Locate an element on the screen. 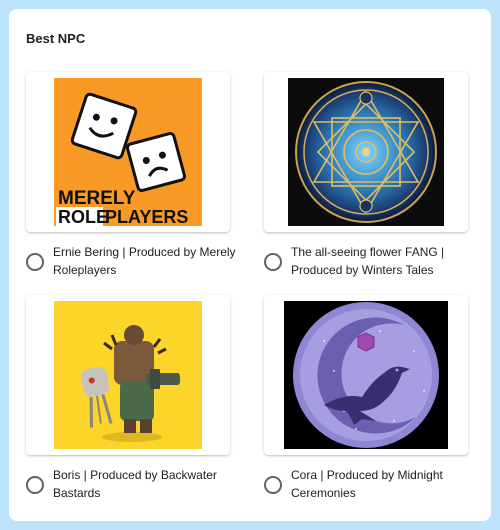 This screenshot has height=530, width=500. logo-text-players: PLAYERS is located at coordinates (146, 216).